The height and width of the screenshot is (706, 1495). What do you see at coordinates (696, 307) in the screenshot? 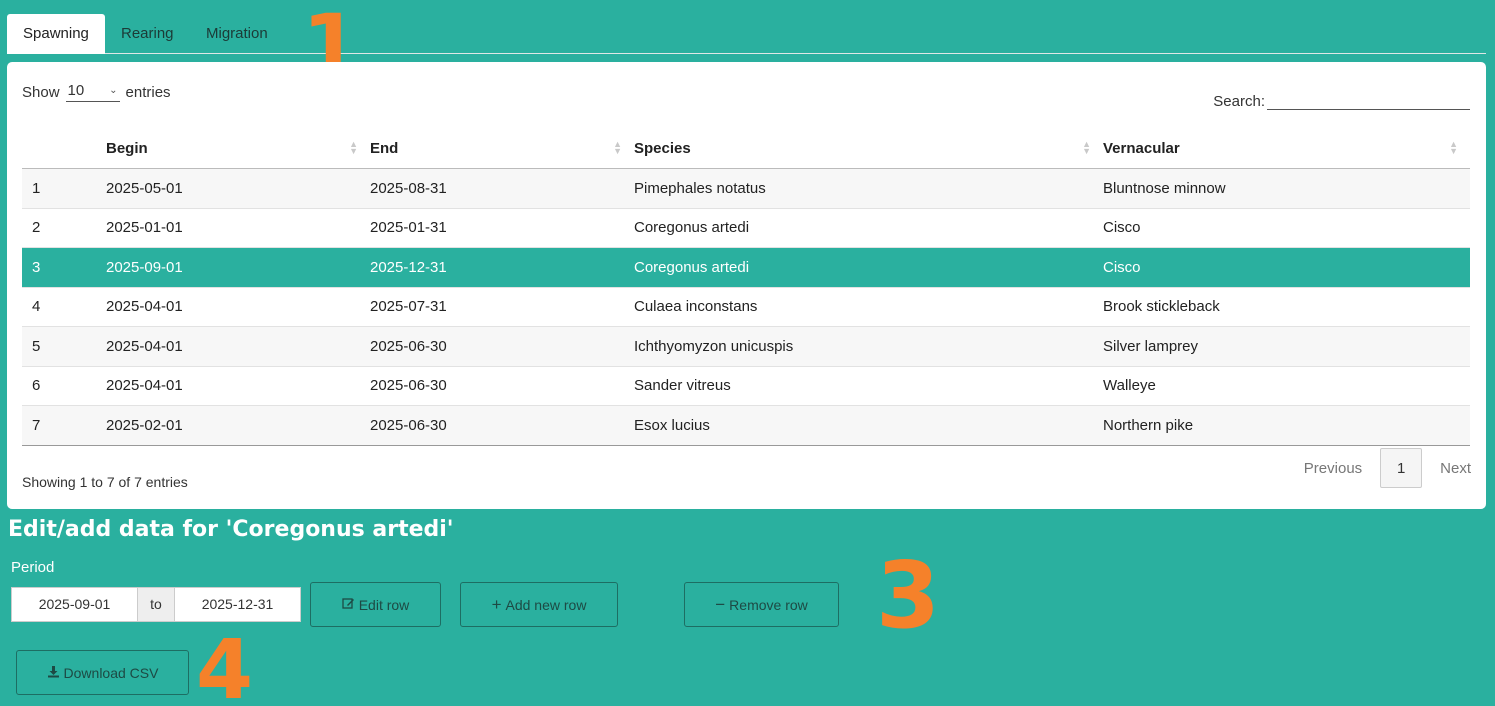
I see `cell-species: Culaea inconstans` at bounding box center [696, 307].